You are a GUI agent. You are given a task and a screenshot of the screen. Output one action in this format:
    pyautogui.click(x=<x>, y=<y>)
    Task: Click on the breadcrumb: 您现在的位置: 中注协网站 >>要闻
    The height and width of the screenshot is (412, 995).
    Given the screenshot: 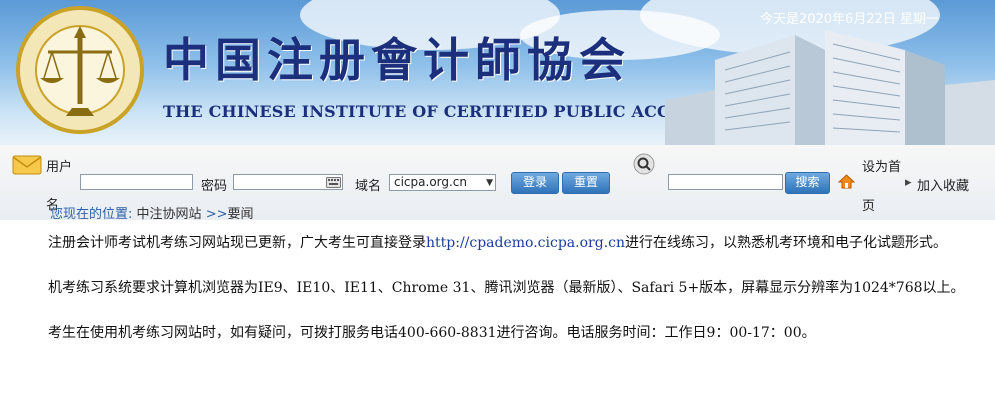 What is the action you would take?
    pyautogui.click(x=152, y=212)
    